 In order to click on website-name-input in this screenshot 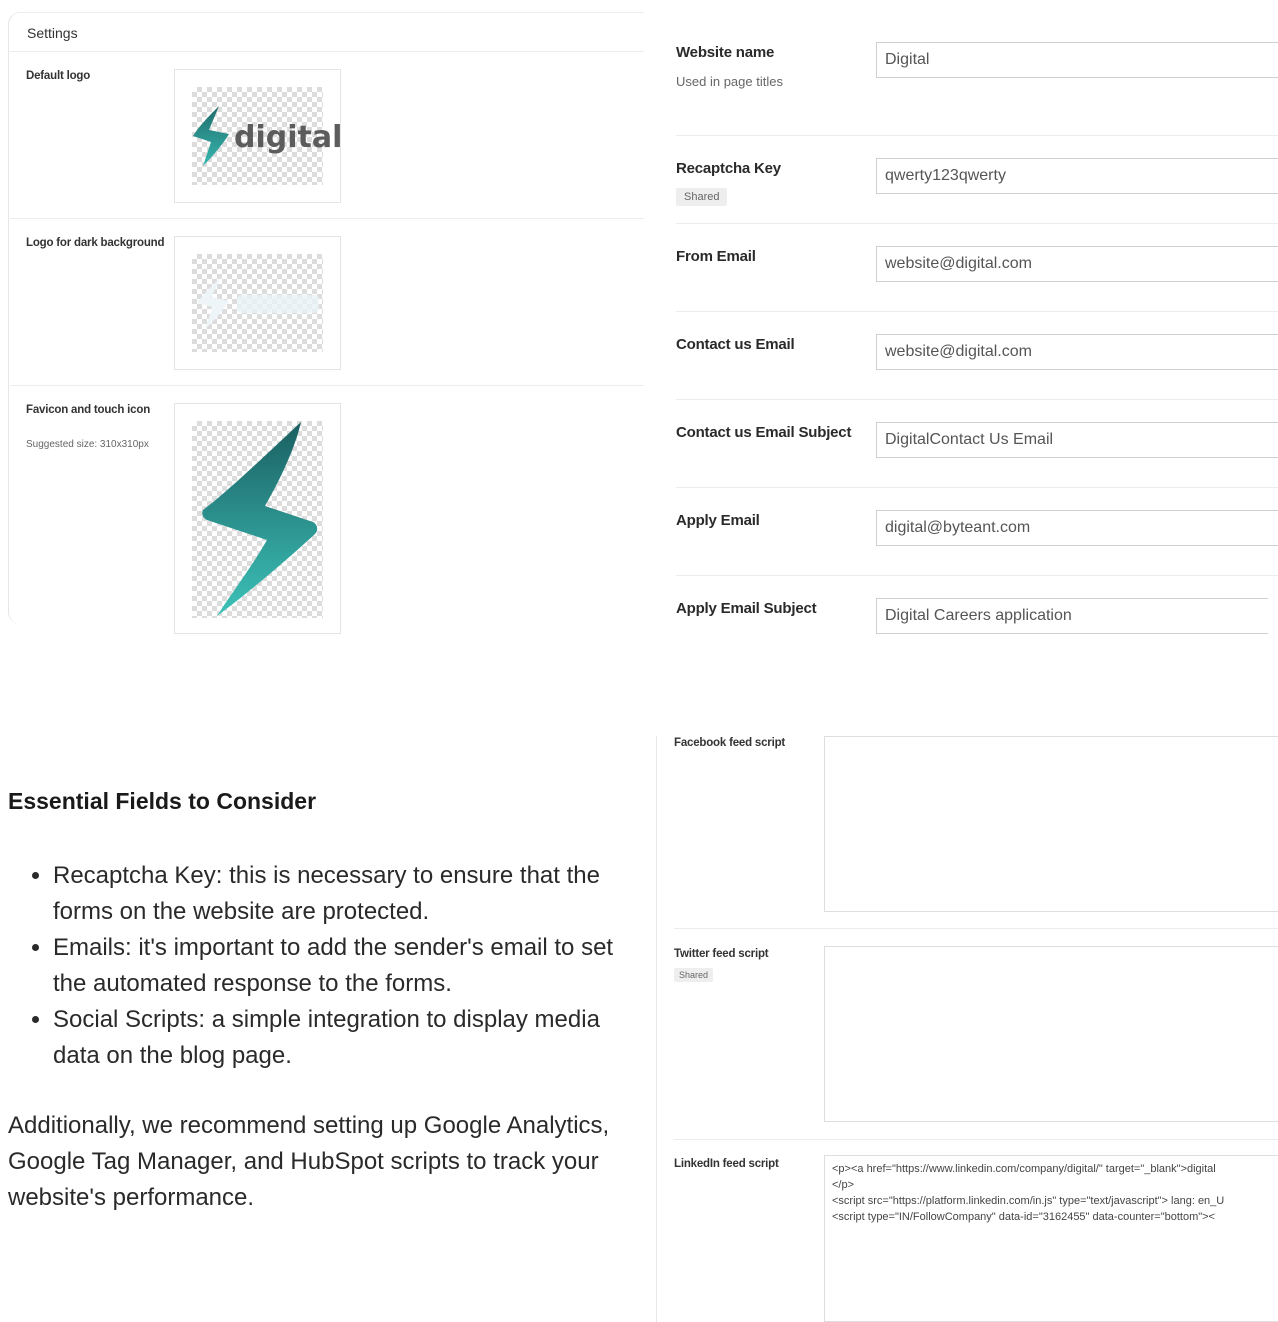, I will do `click(1077, 60)`.